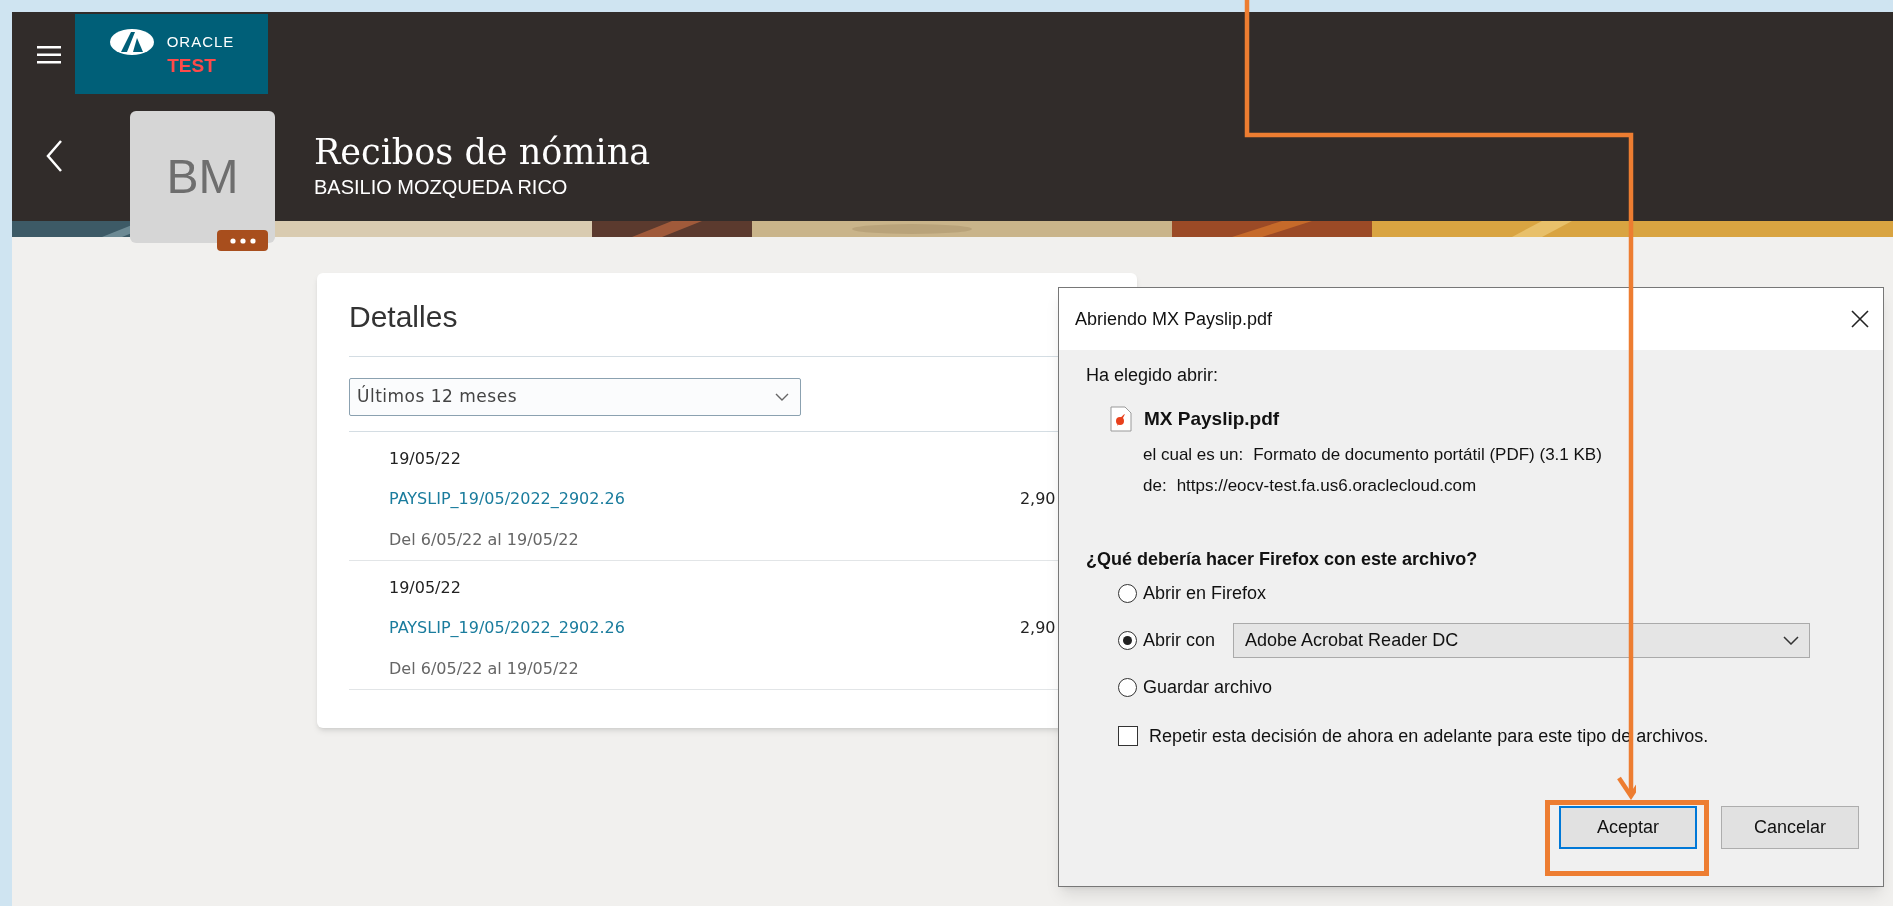 This screenshot has width=1893, height=906. I want to click on file-name: MX Payslip.pdf, so click(1212, 419).